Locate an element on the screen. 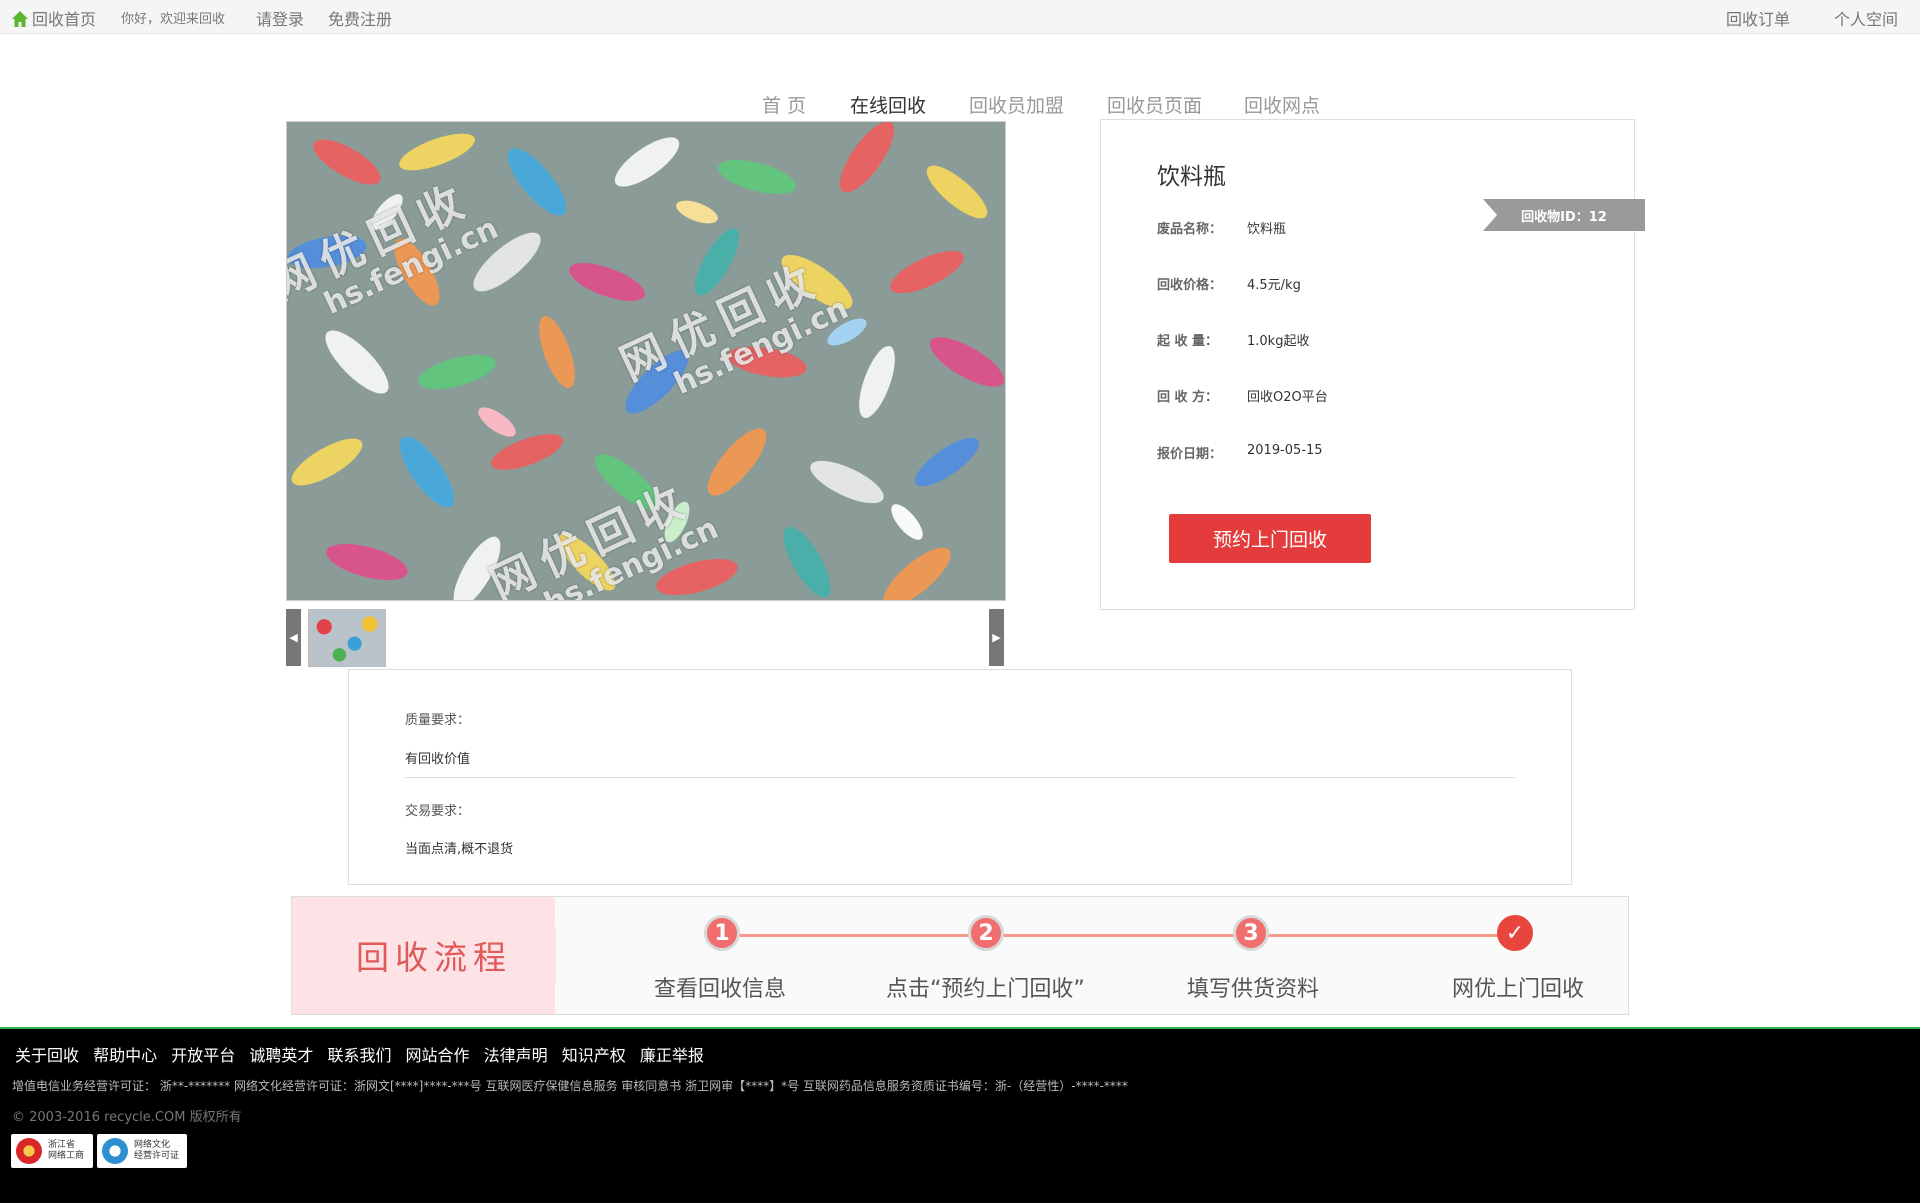 The height and width of the screenshot is (1203, 1920). footer-link-open-platform: 开放平台 is located at coordinates (203, 1055).